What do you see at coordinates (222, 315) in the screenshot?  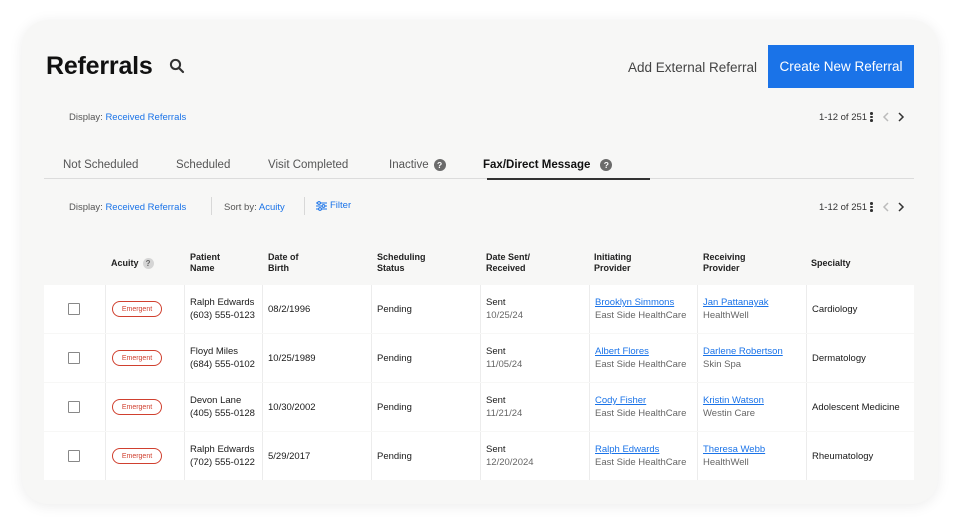 I see `patient-phone: (603) 555-0123` at bounding box center [222, 315].